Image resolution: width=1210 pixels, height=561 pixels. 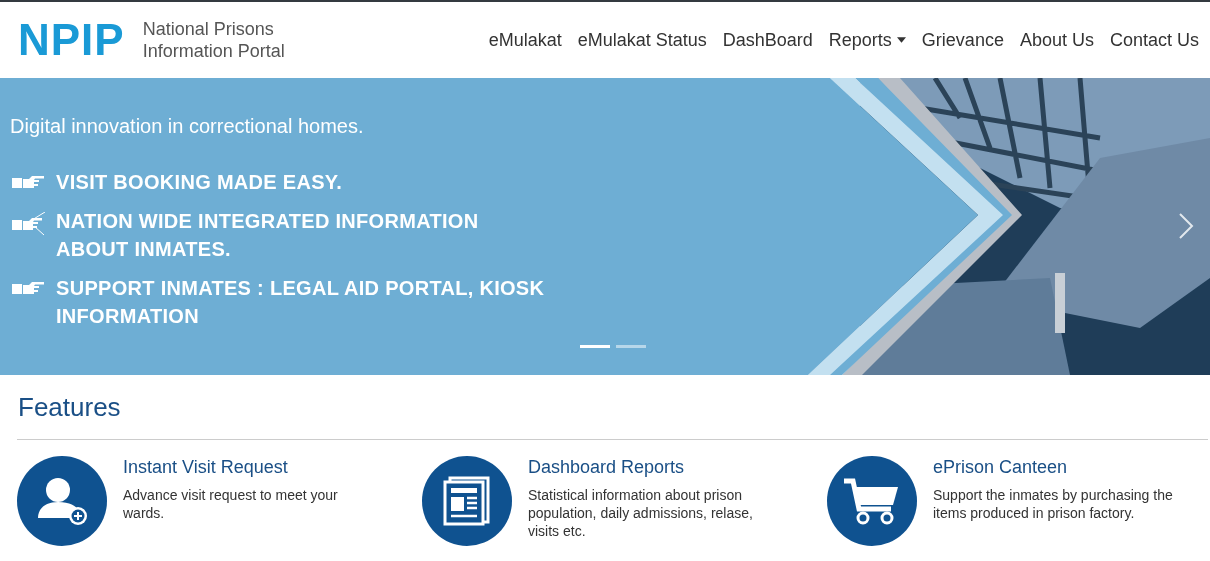 I want to click on site-name: Information Portal, so click(x=213, y=51).